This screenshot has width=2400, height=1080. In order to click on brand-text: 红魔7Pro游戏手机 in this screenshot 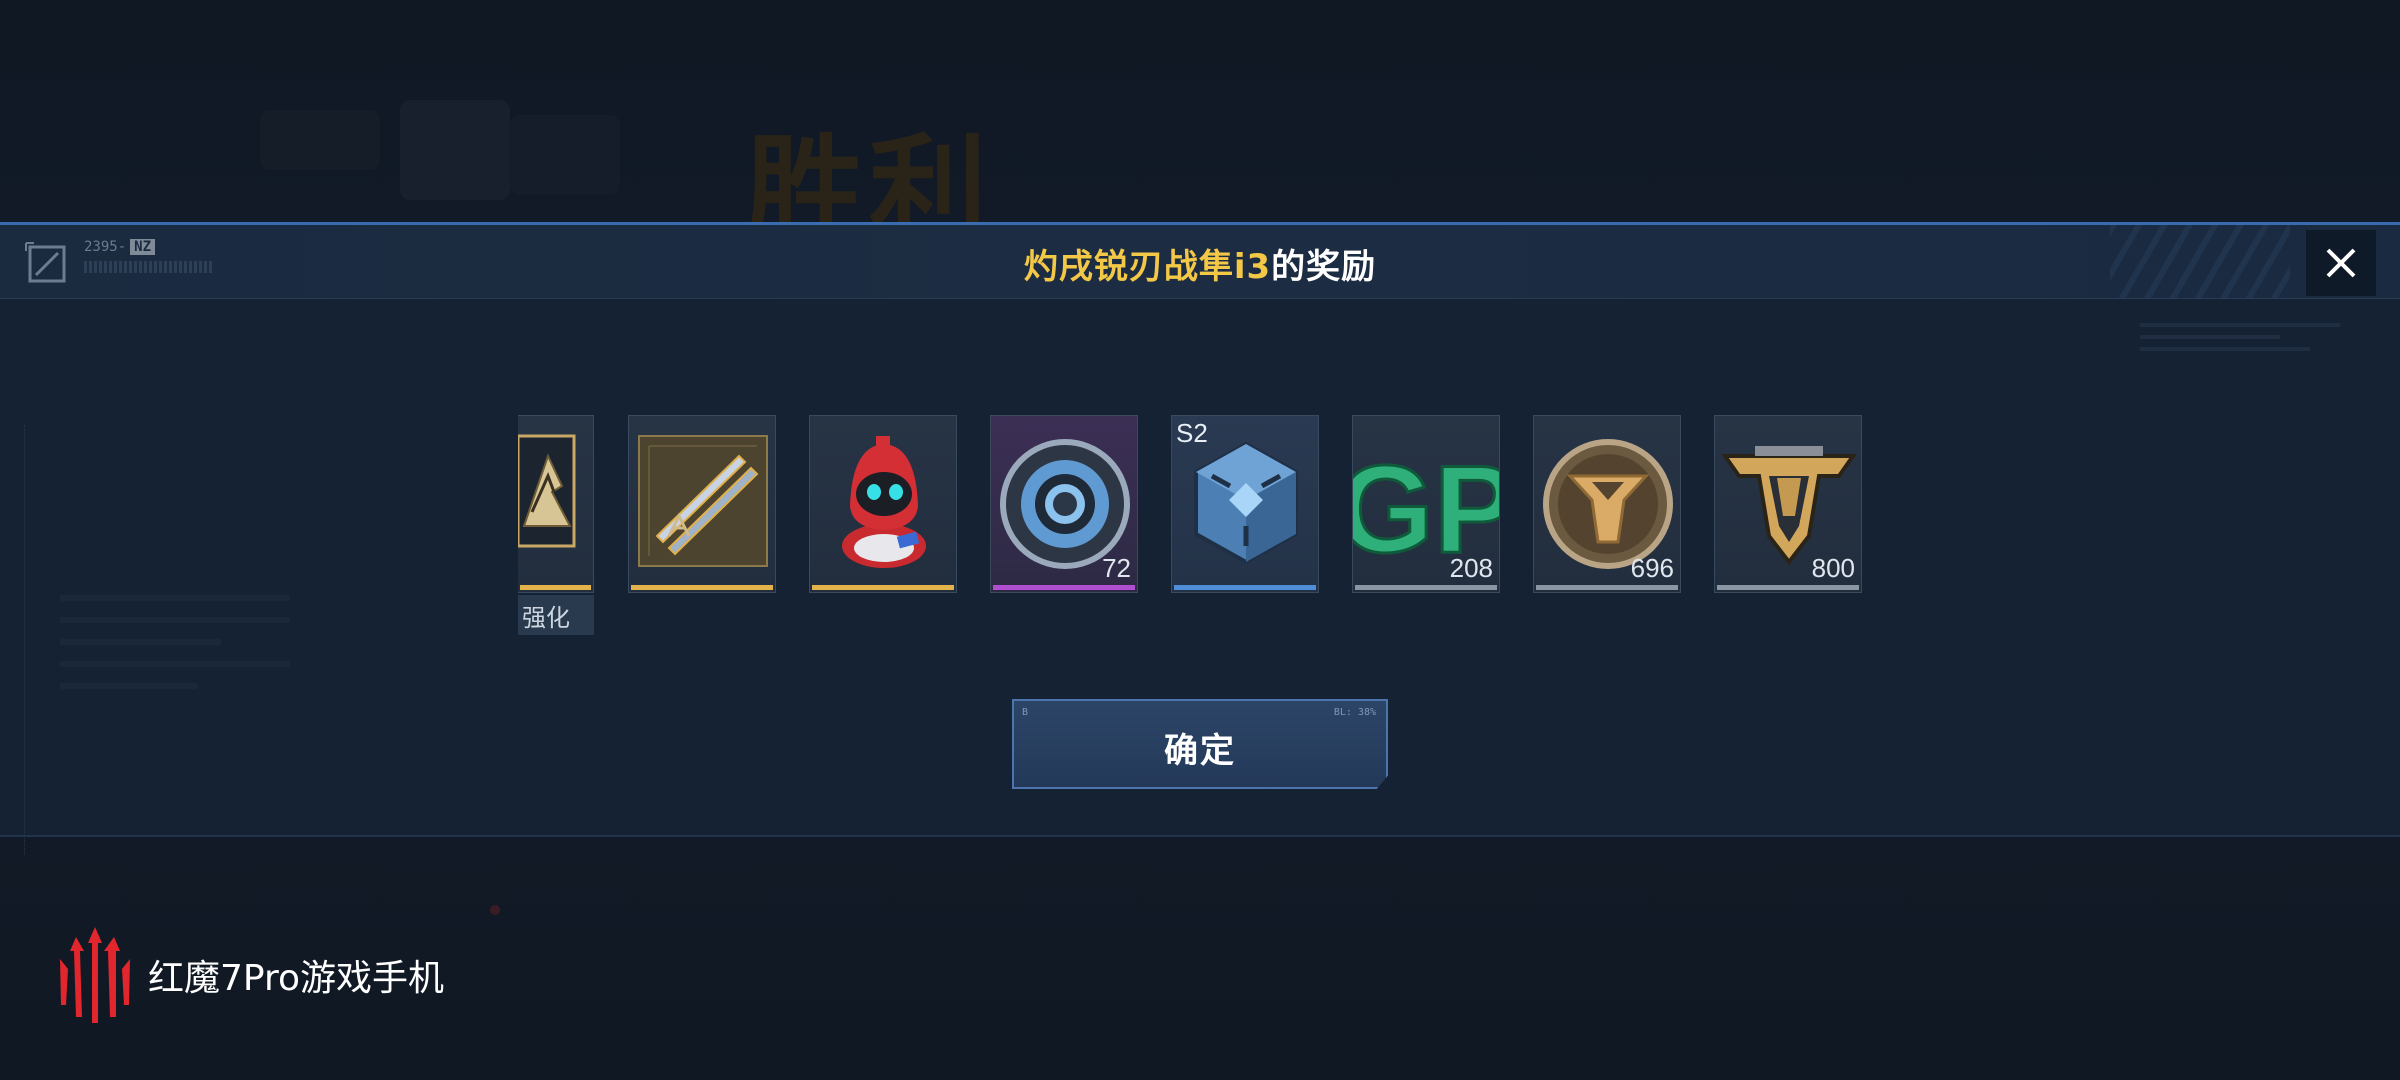, I will do `click(296, 978)`.